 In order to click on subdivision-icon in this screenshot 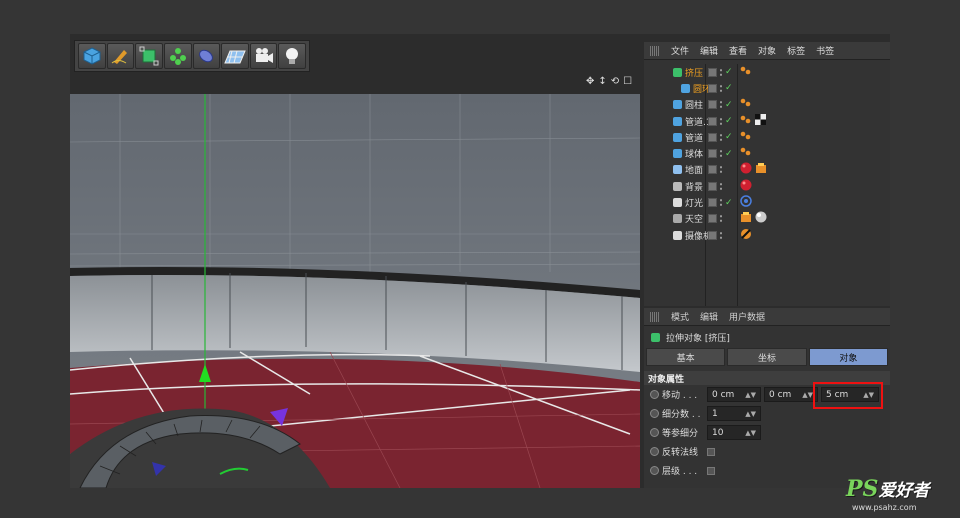, I will do `click(149, 56)`.